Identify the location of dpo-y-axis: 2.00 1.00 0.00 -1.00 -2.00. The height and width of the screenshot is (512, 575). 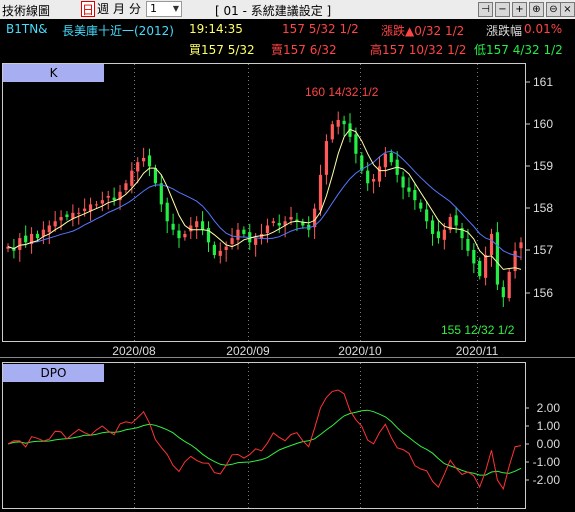
(547, 444).